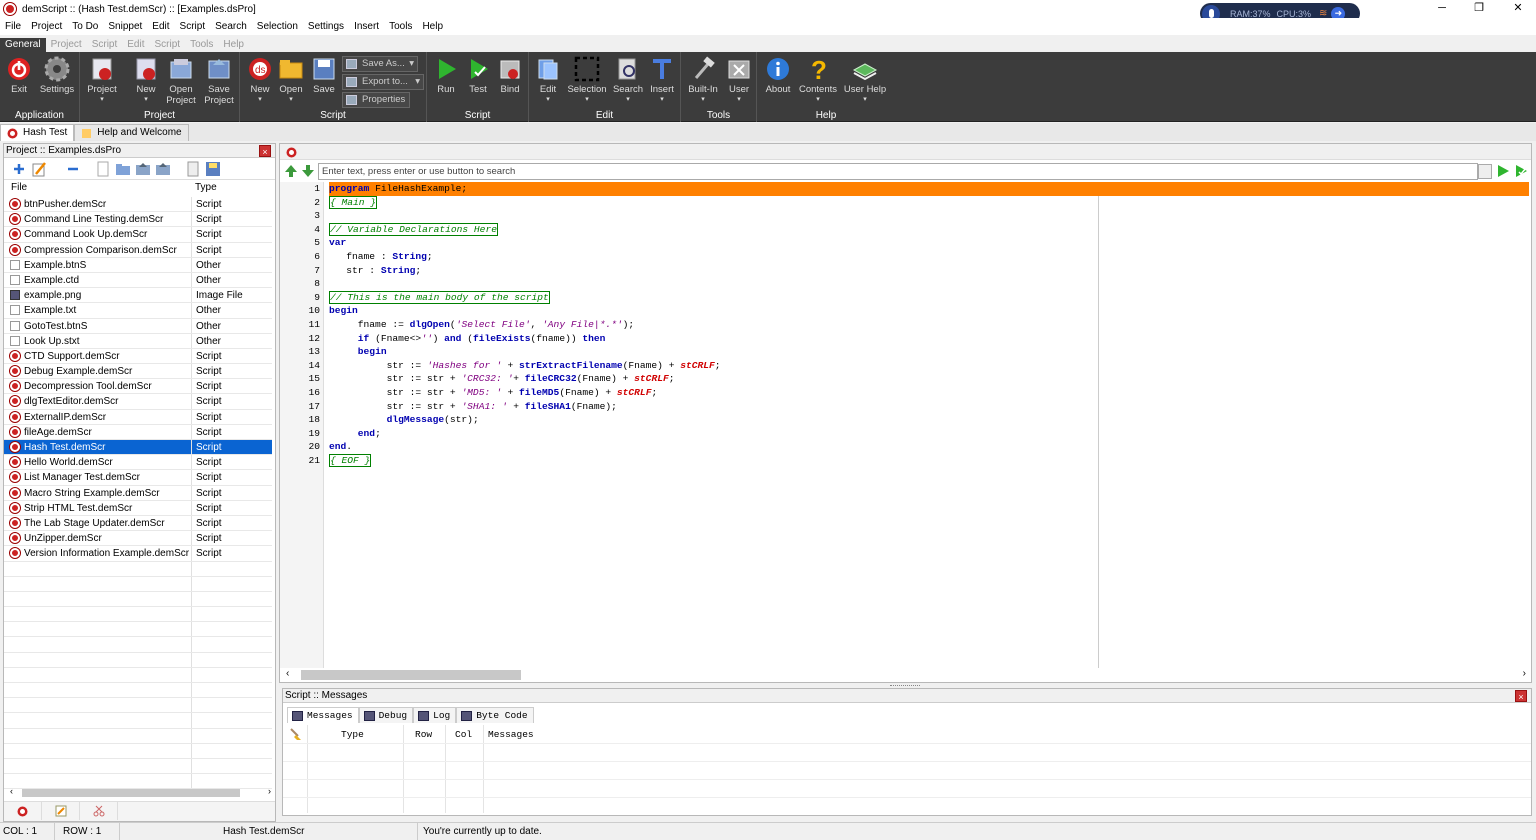 Image resolution: width=1536 pixels, height=840 pixels. I want to click on file-row: Decompression Tool.demScr Script, so click(138, 387).